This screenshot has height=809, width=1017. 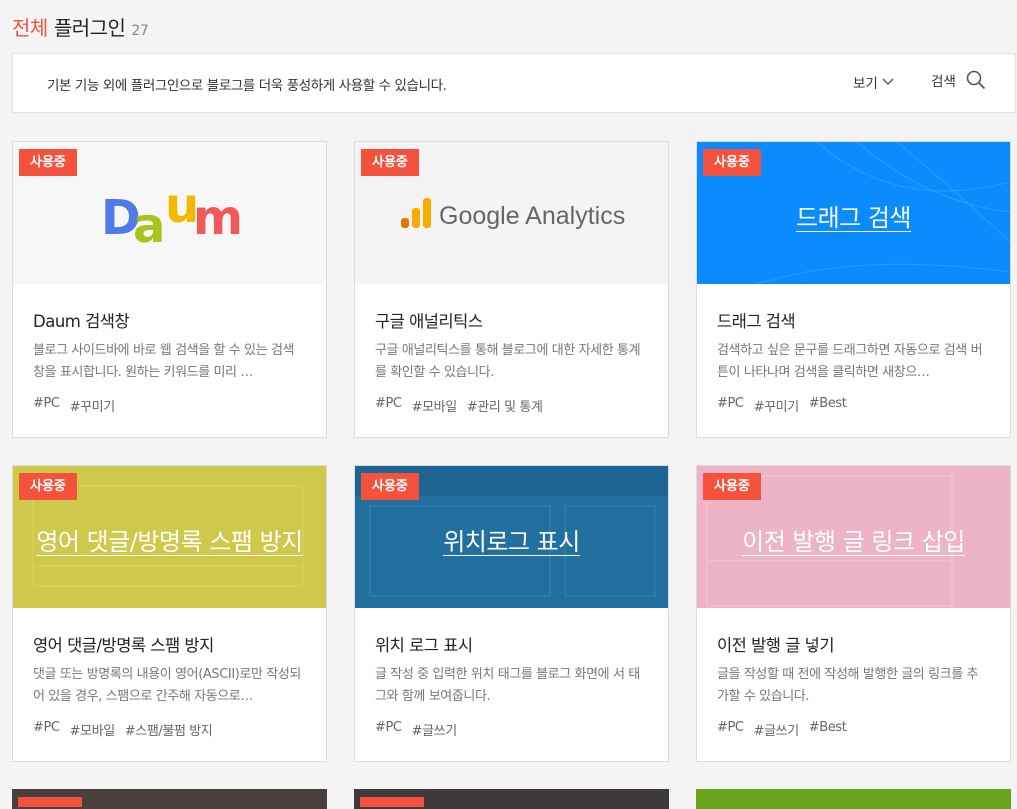 What do you see at coordinates (140, 31) in the screenshot?
I see `plugin-count: 27` at bounding box center [140, 31].